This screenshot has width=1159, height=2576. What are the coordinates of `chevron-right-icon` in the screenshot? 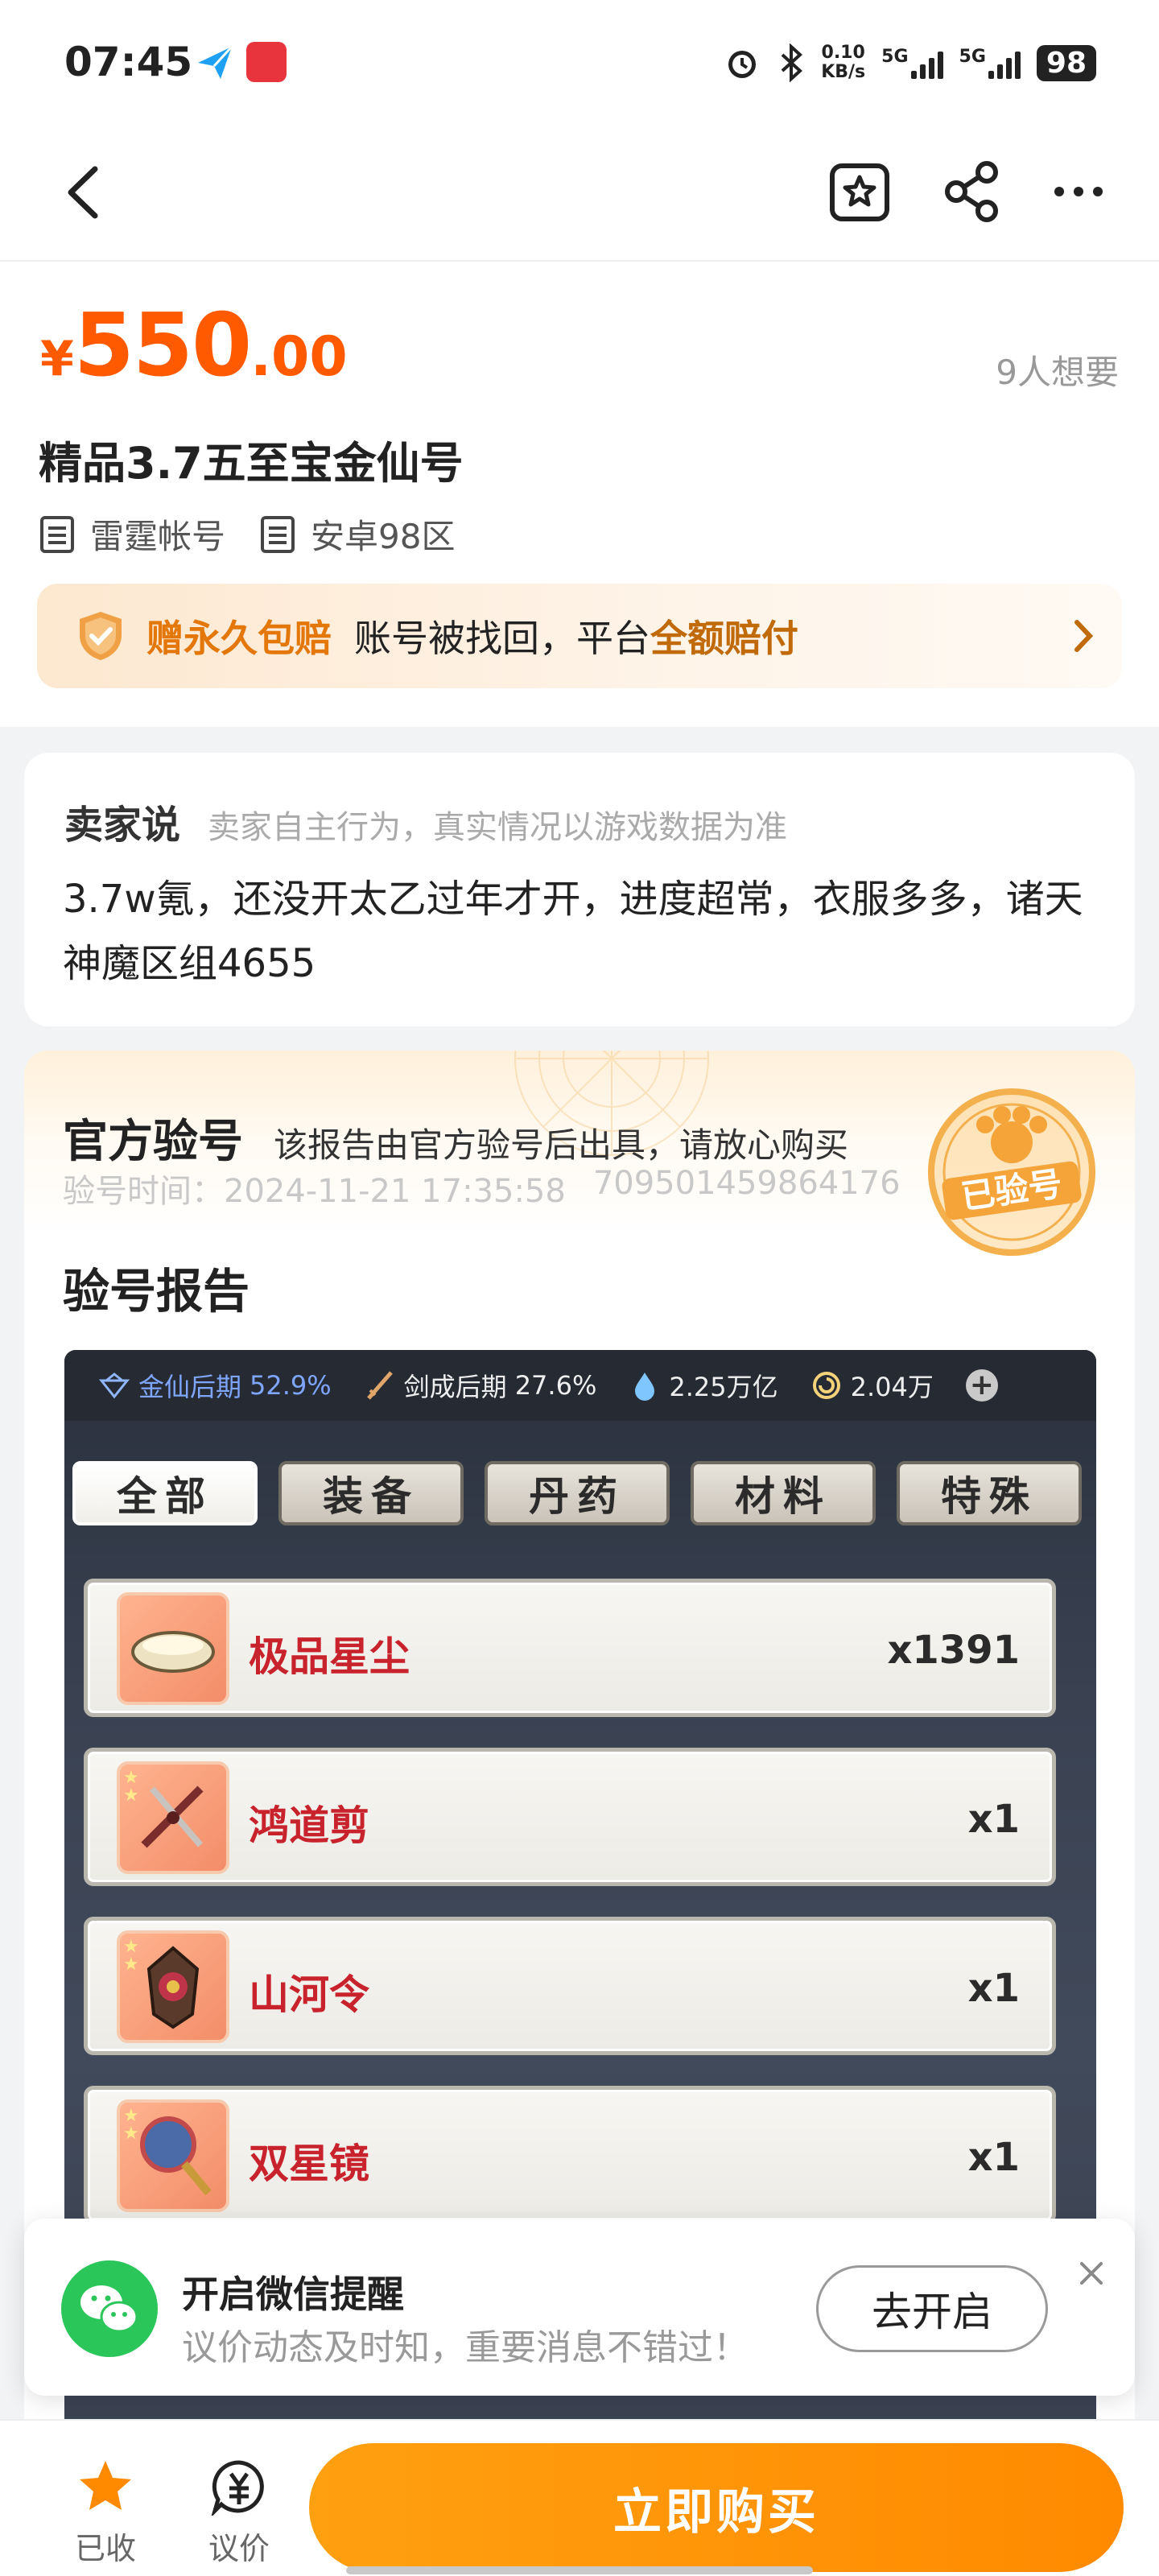 It's located at (1084, 636).